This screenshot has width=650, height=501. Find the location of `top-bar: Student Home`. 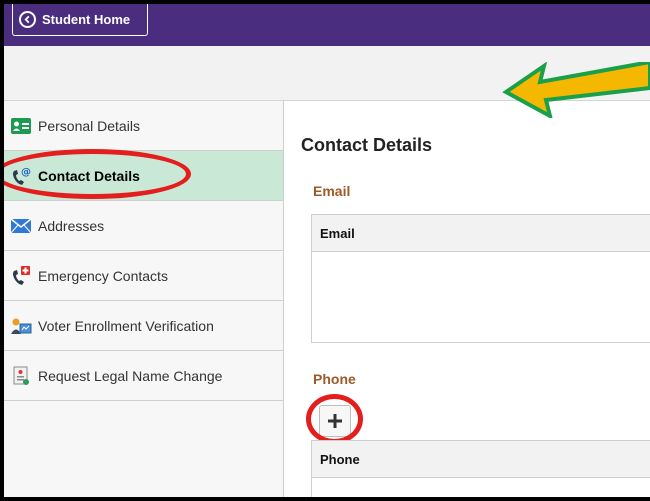

top-bar: Student Home is located at coordinates (327, 25).